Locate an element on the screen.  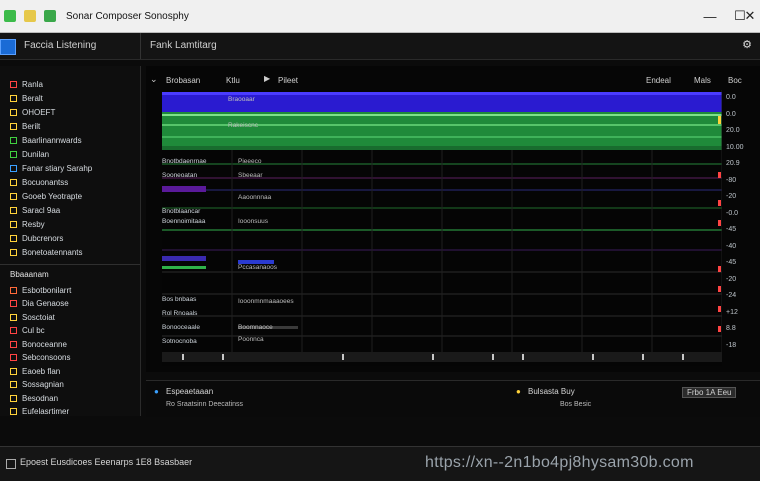
sidebar-item: Baarlinannwards is located at coordinates (46, 140).